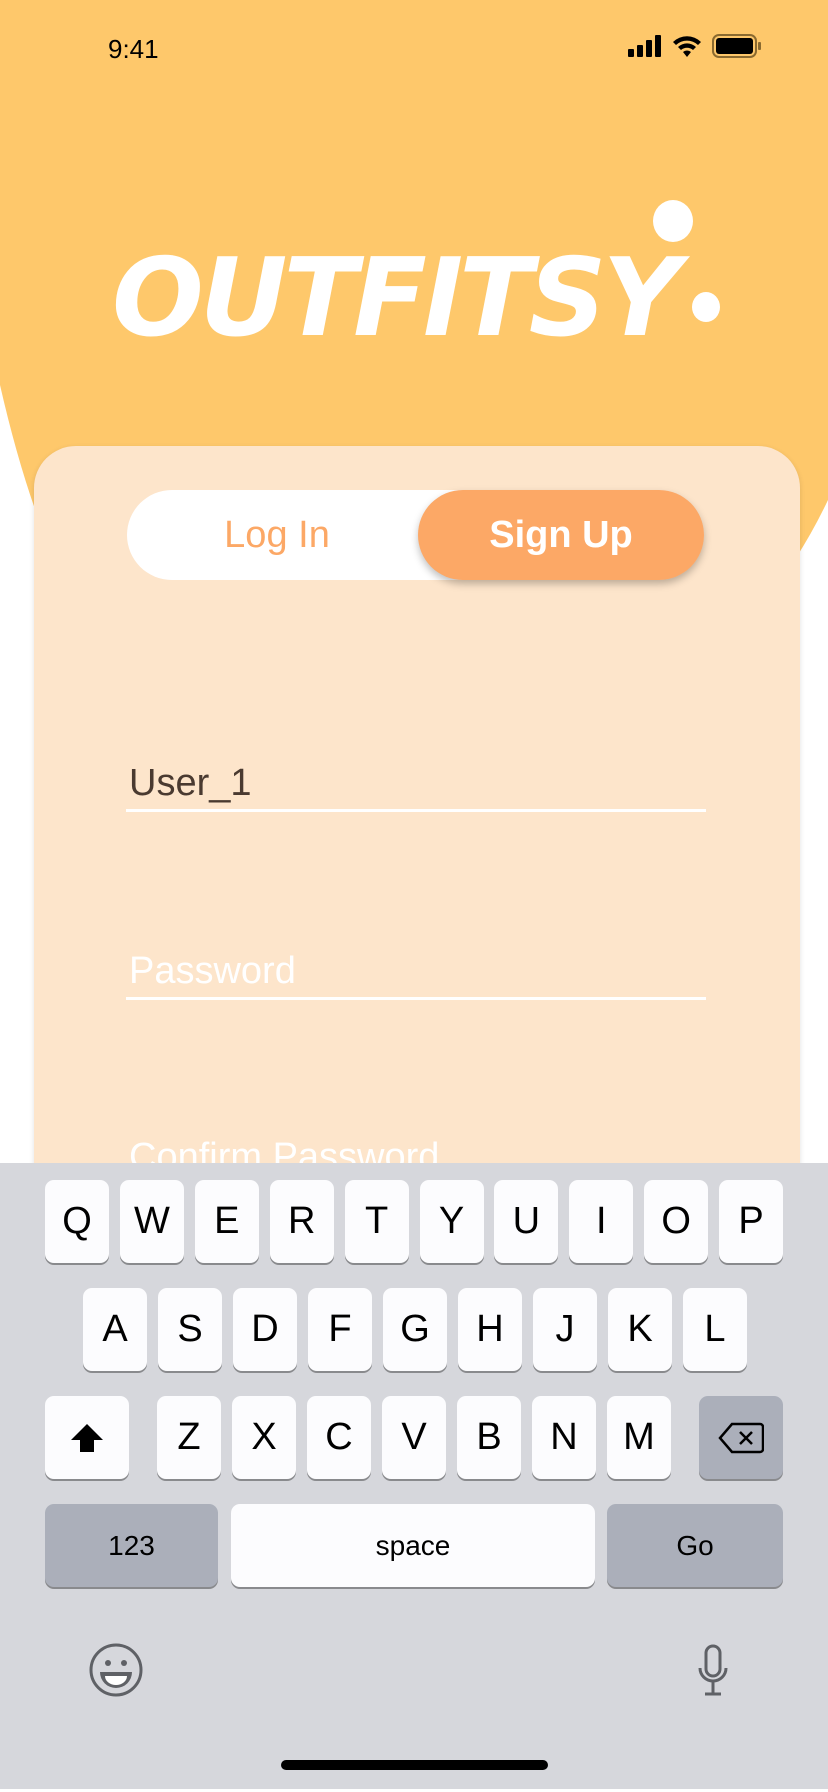 The width and height of the screenshot is (828, 1792). Describe the element at coordinates (277, 535) in the screenshot. I see `tab-login: Log In` at that location.